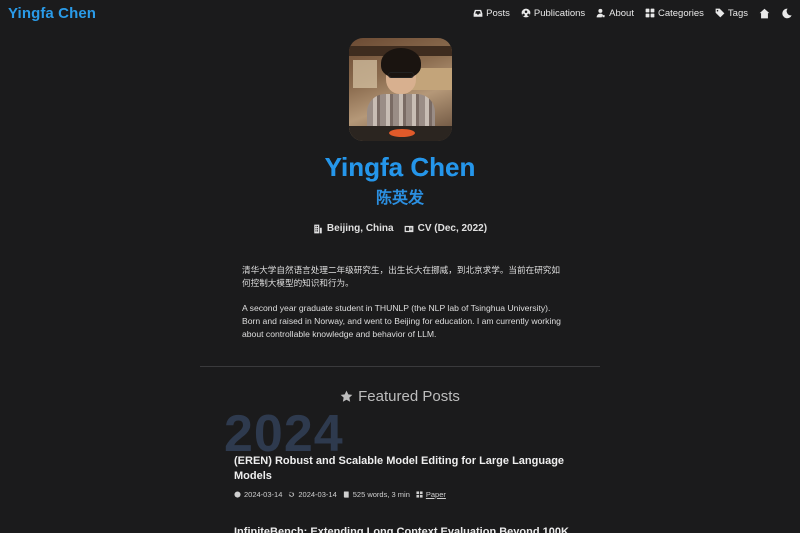 This screenshot has height=533, width=800. What do you see at coordinates (318, 228) in the screenshot?
I see `building-icon` at bounding box center [318, 228].